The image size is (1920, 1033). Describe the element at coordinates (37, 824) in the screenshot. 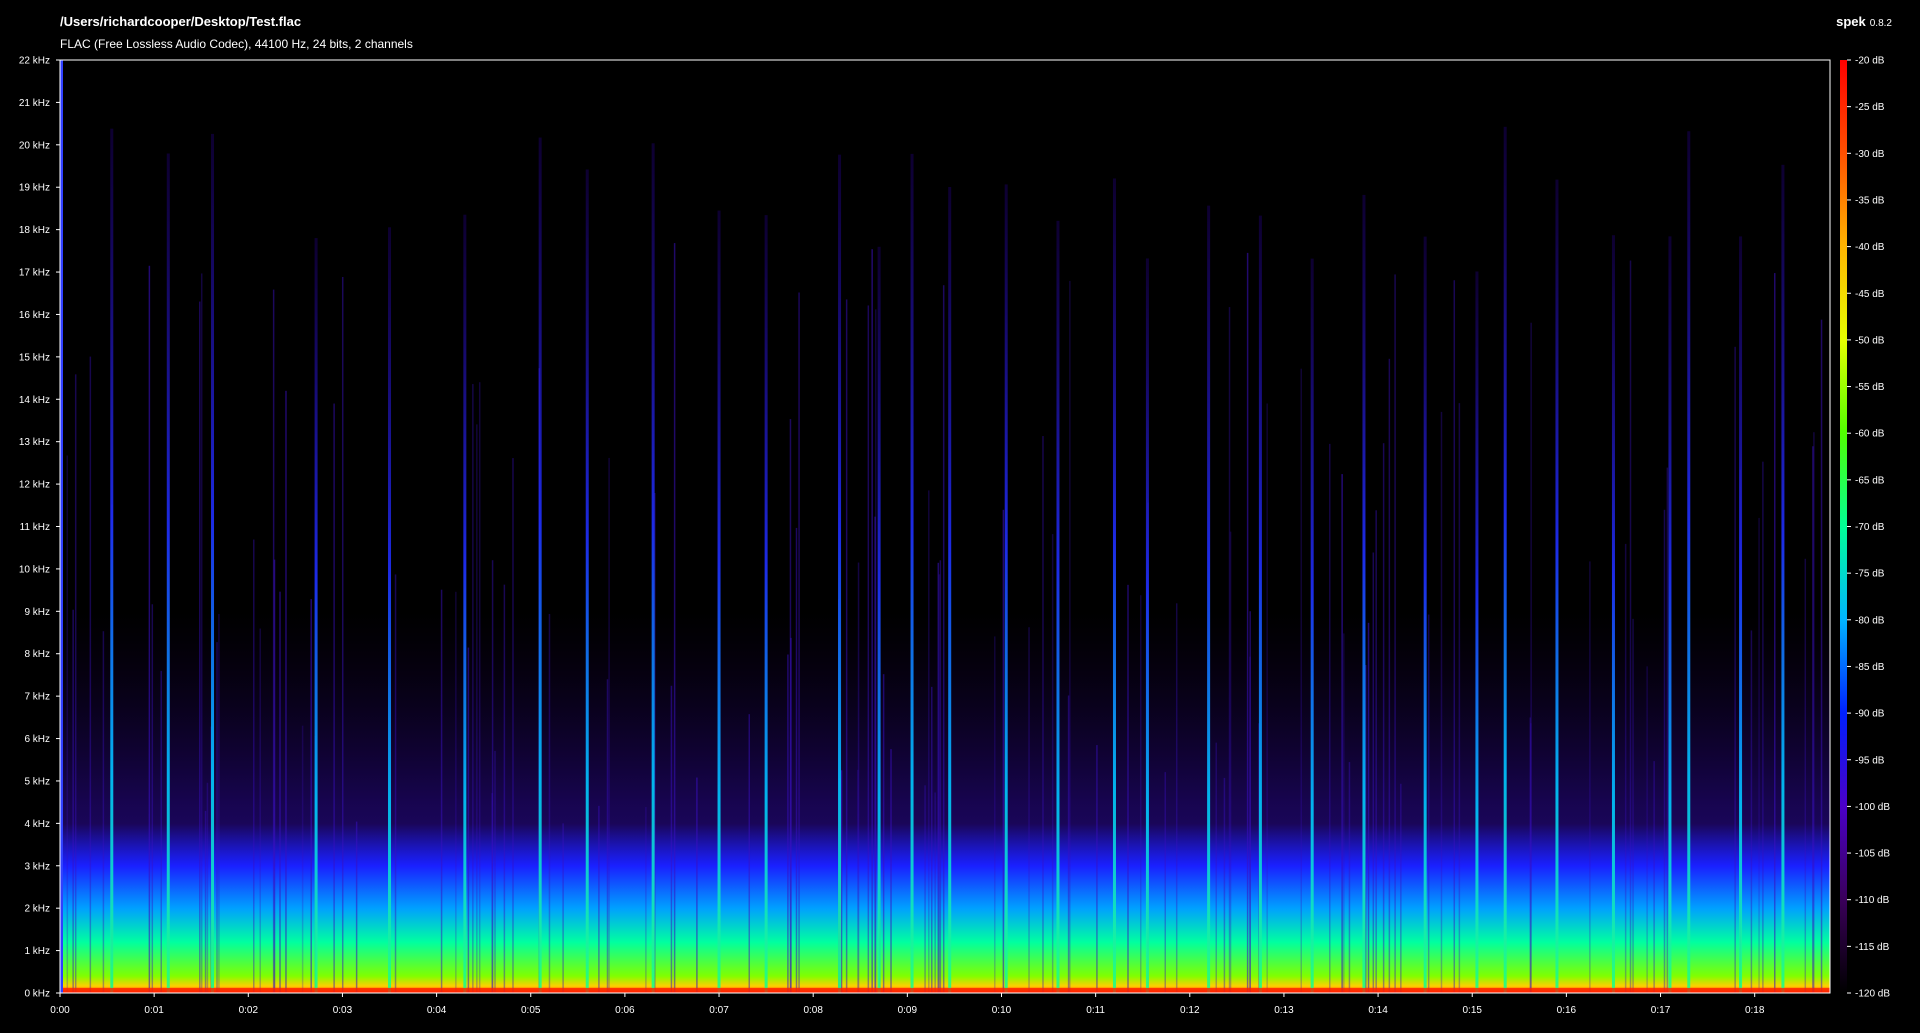

I see `y-tick-label: 4 kHz` at that location.